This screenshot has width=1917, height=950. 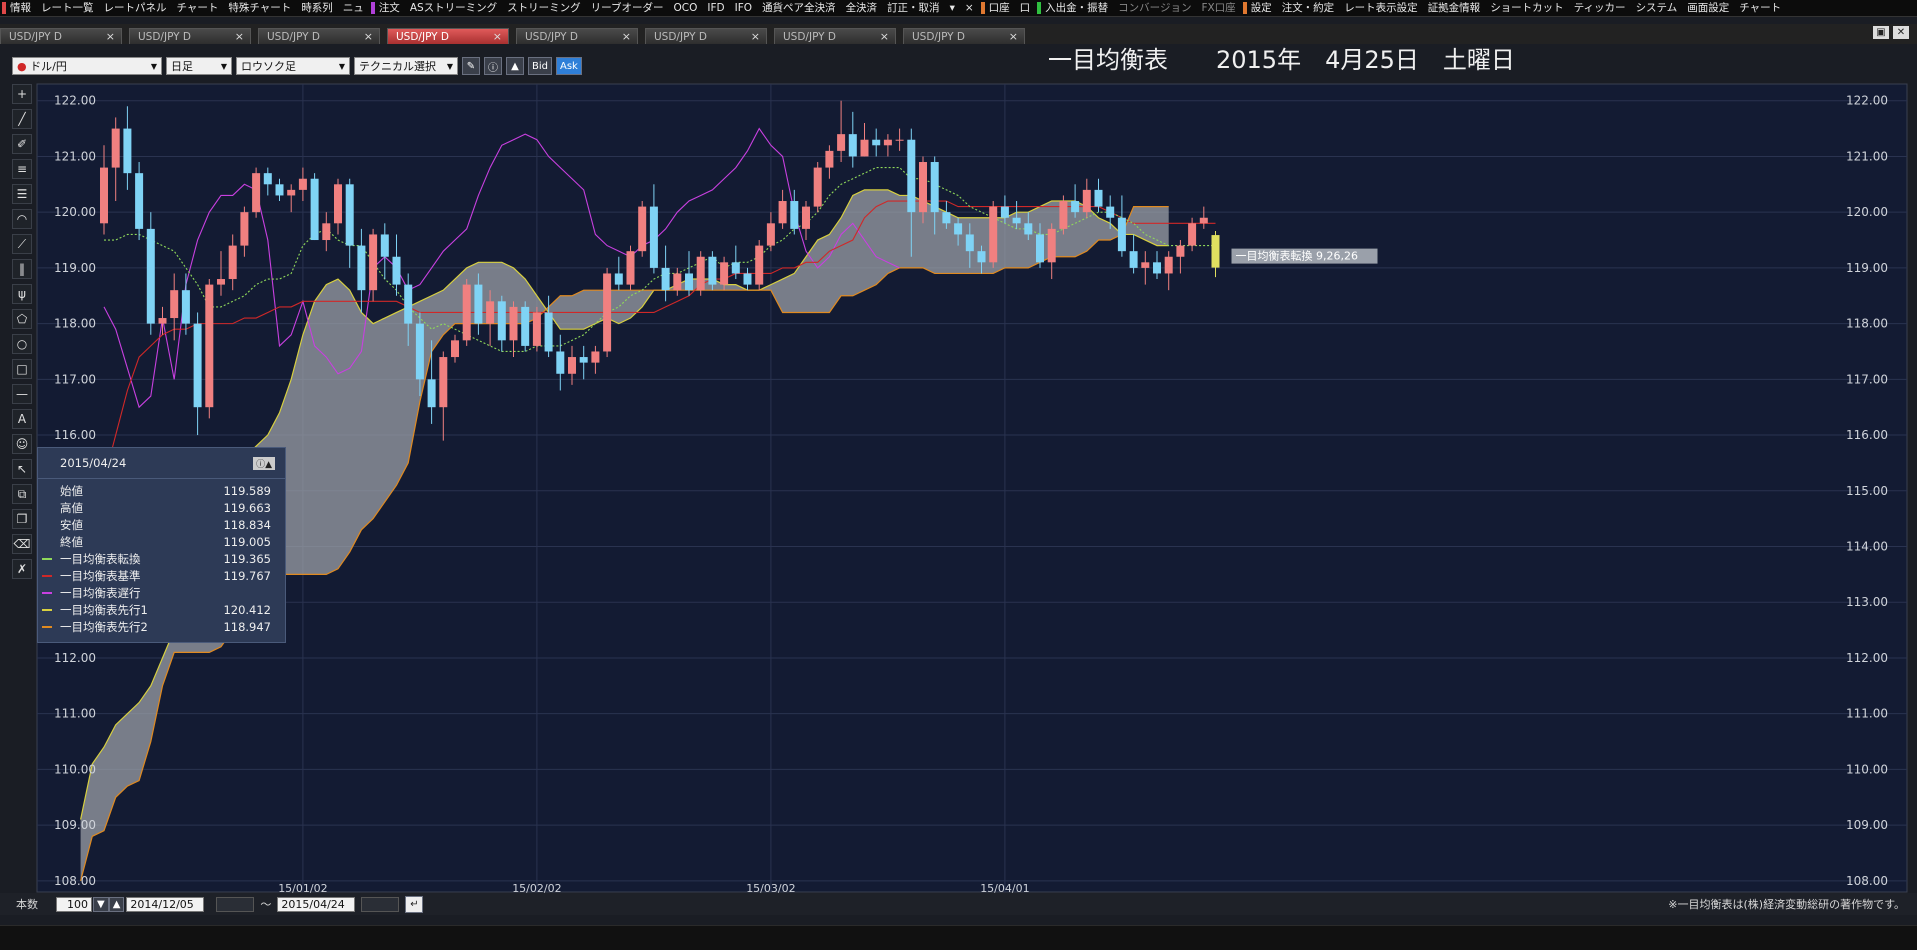 What do you see at coordinates (1786, 904) in the screenshot?
I see `copyright-notice: ※一目均衡表は(株)経済変動総研の著作物です。` at bounding box center [1786, 904].